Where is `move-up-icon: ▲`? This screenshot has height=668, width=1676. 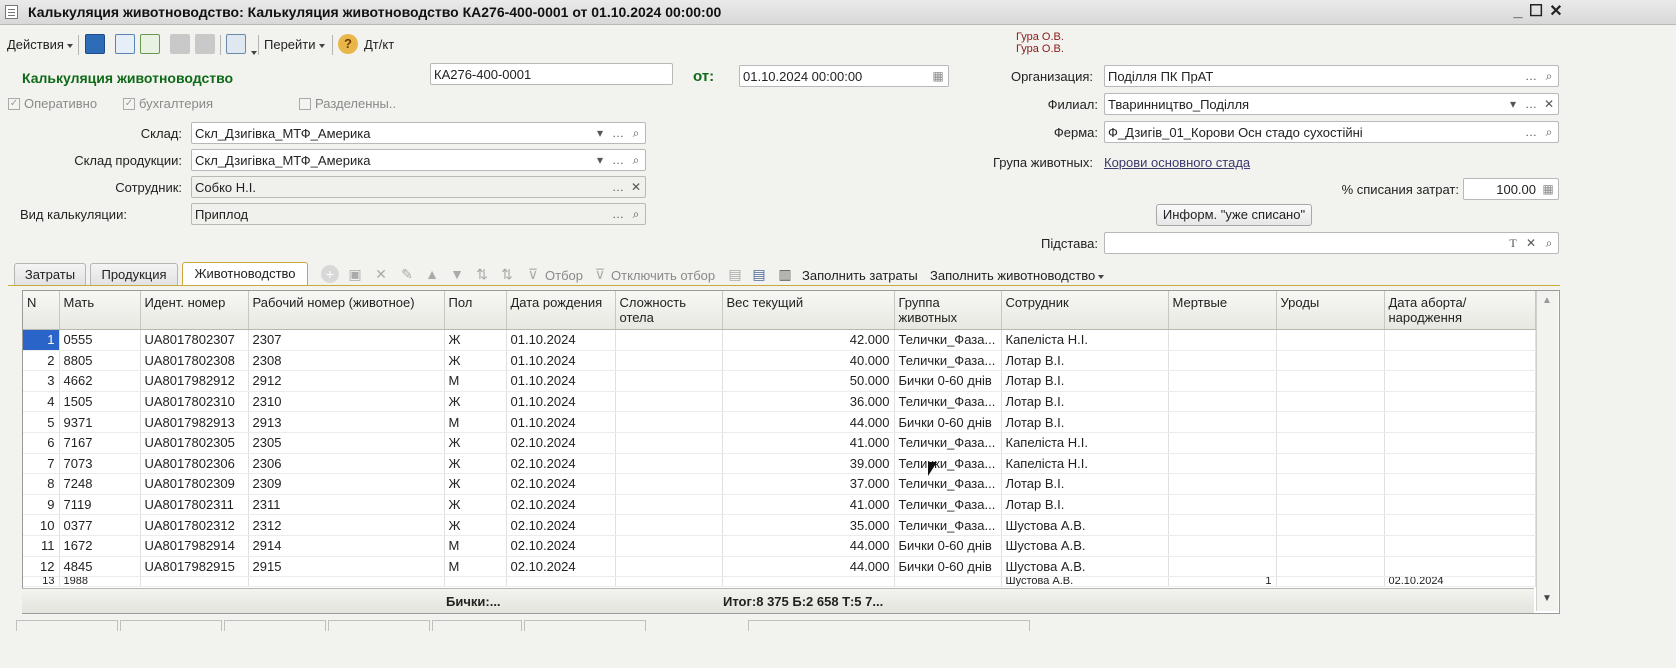 move-up-icon: ▲ is located at coordinates (432, 274).